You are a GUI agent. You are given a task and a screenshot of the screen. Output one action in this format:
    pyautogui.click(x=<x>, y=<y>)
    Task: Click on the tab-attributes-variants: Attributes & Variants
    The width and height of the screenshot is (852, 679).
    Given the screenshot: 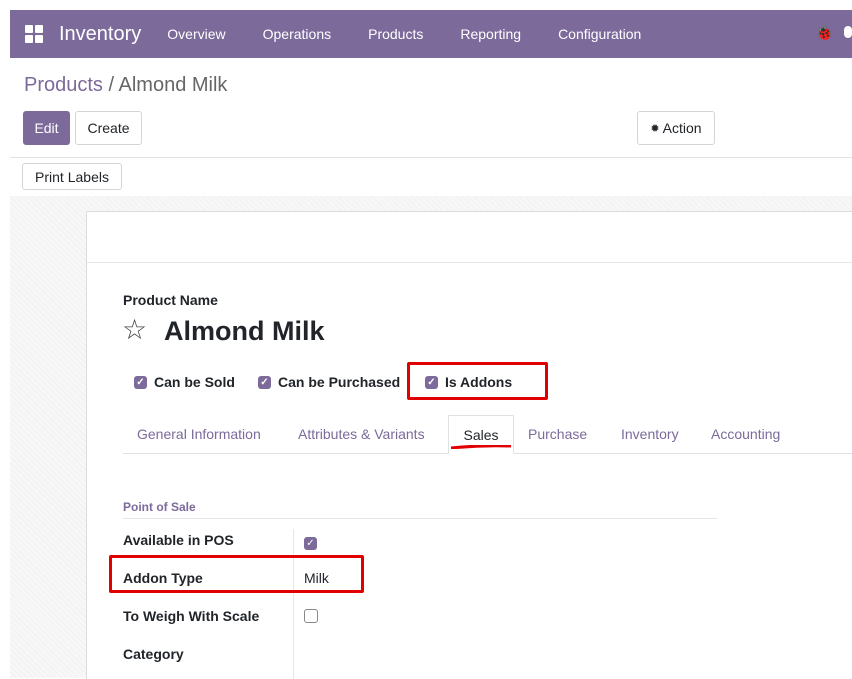 What is the action you would take?
    pyautogui.click(x=361, y=434)
    